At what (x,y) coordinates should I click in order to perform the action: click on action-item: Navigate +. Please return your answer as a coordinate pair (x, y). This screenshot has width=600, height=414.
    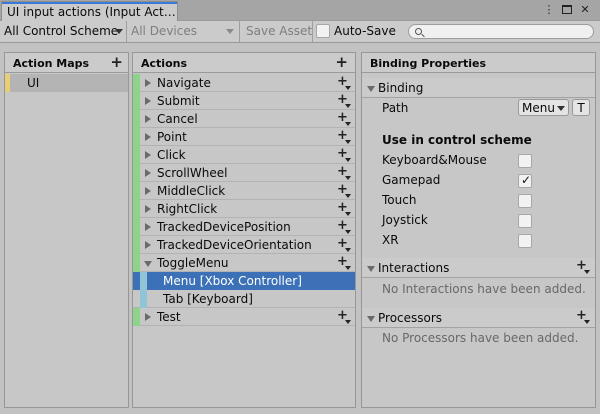
    Looking at the image, I should click on (244, 83).